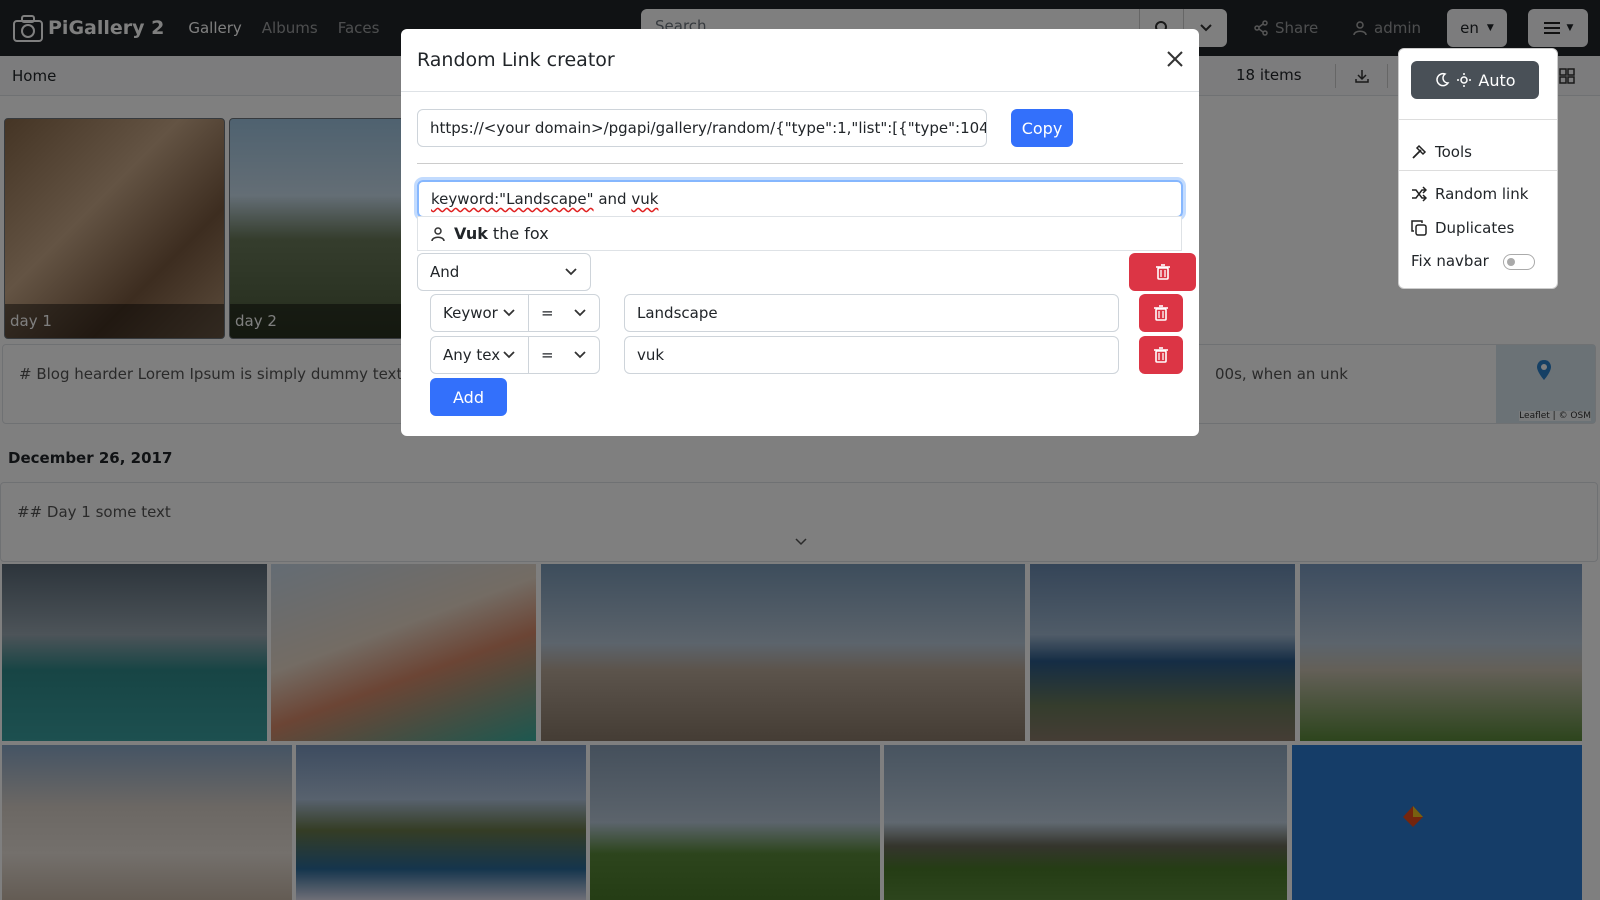  What do you see at coordinates (1175, 59) in the screenshot?
I see `close-icon` at bounding box center [1175, 59].